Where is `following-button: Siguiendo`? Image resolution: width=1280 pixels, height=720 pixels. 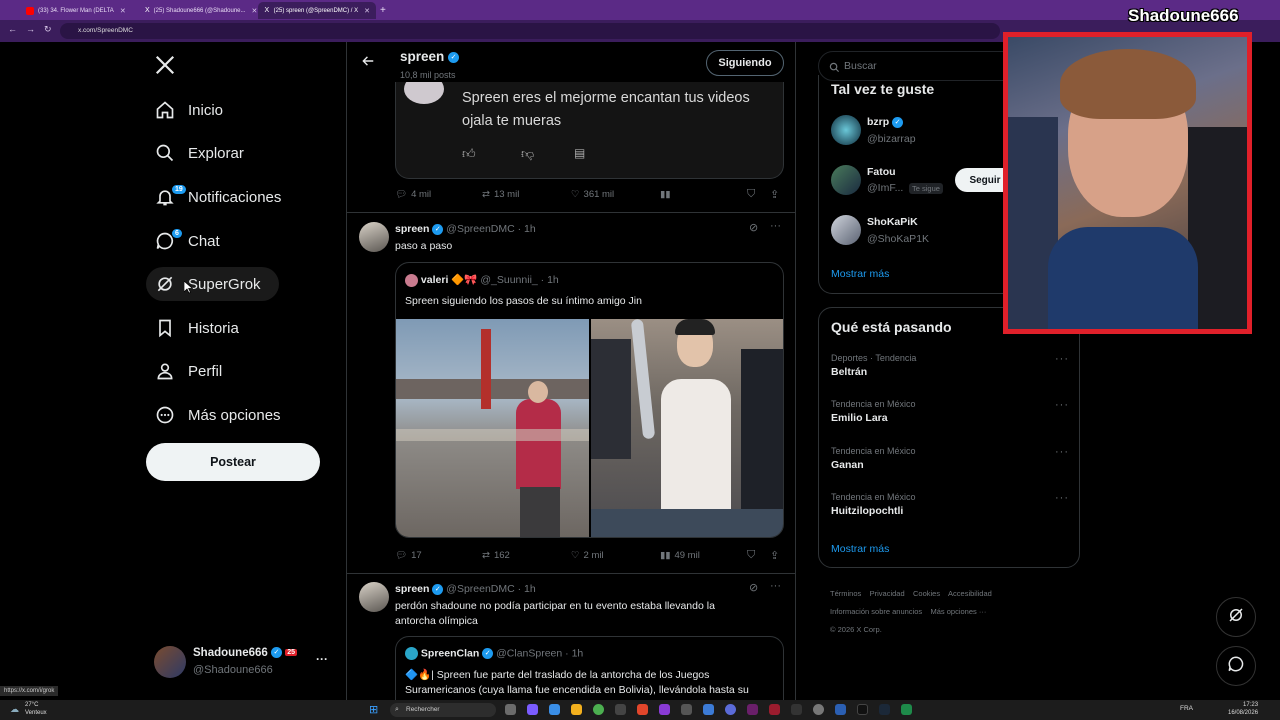 following-button: Siguiendo is located at coordinates (745, 63).